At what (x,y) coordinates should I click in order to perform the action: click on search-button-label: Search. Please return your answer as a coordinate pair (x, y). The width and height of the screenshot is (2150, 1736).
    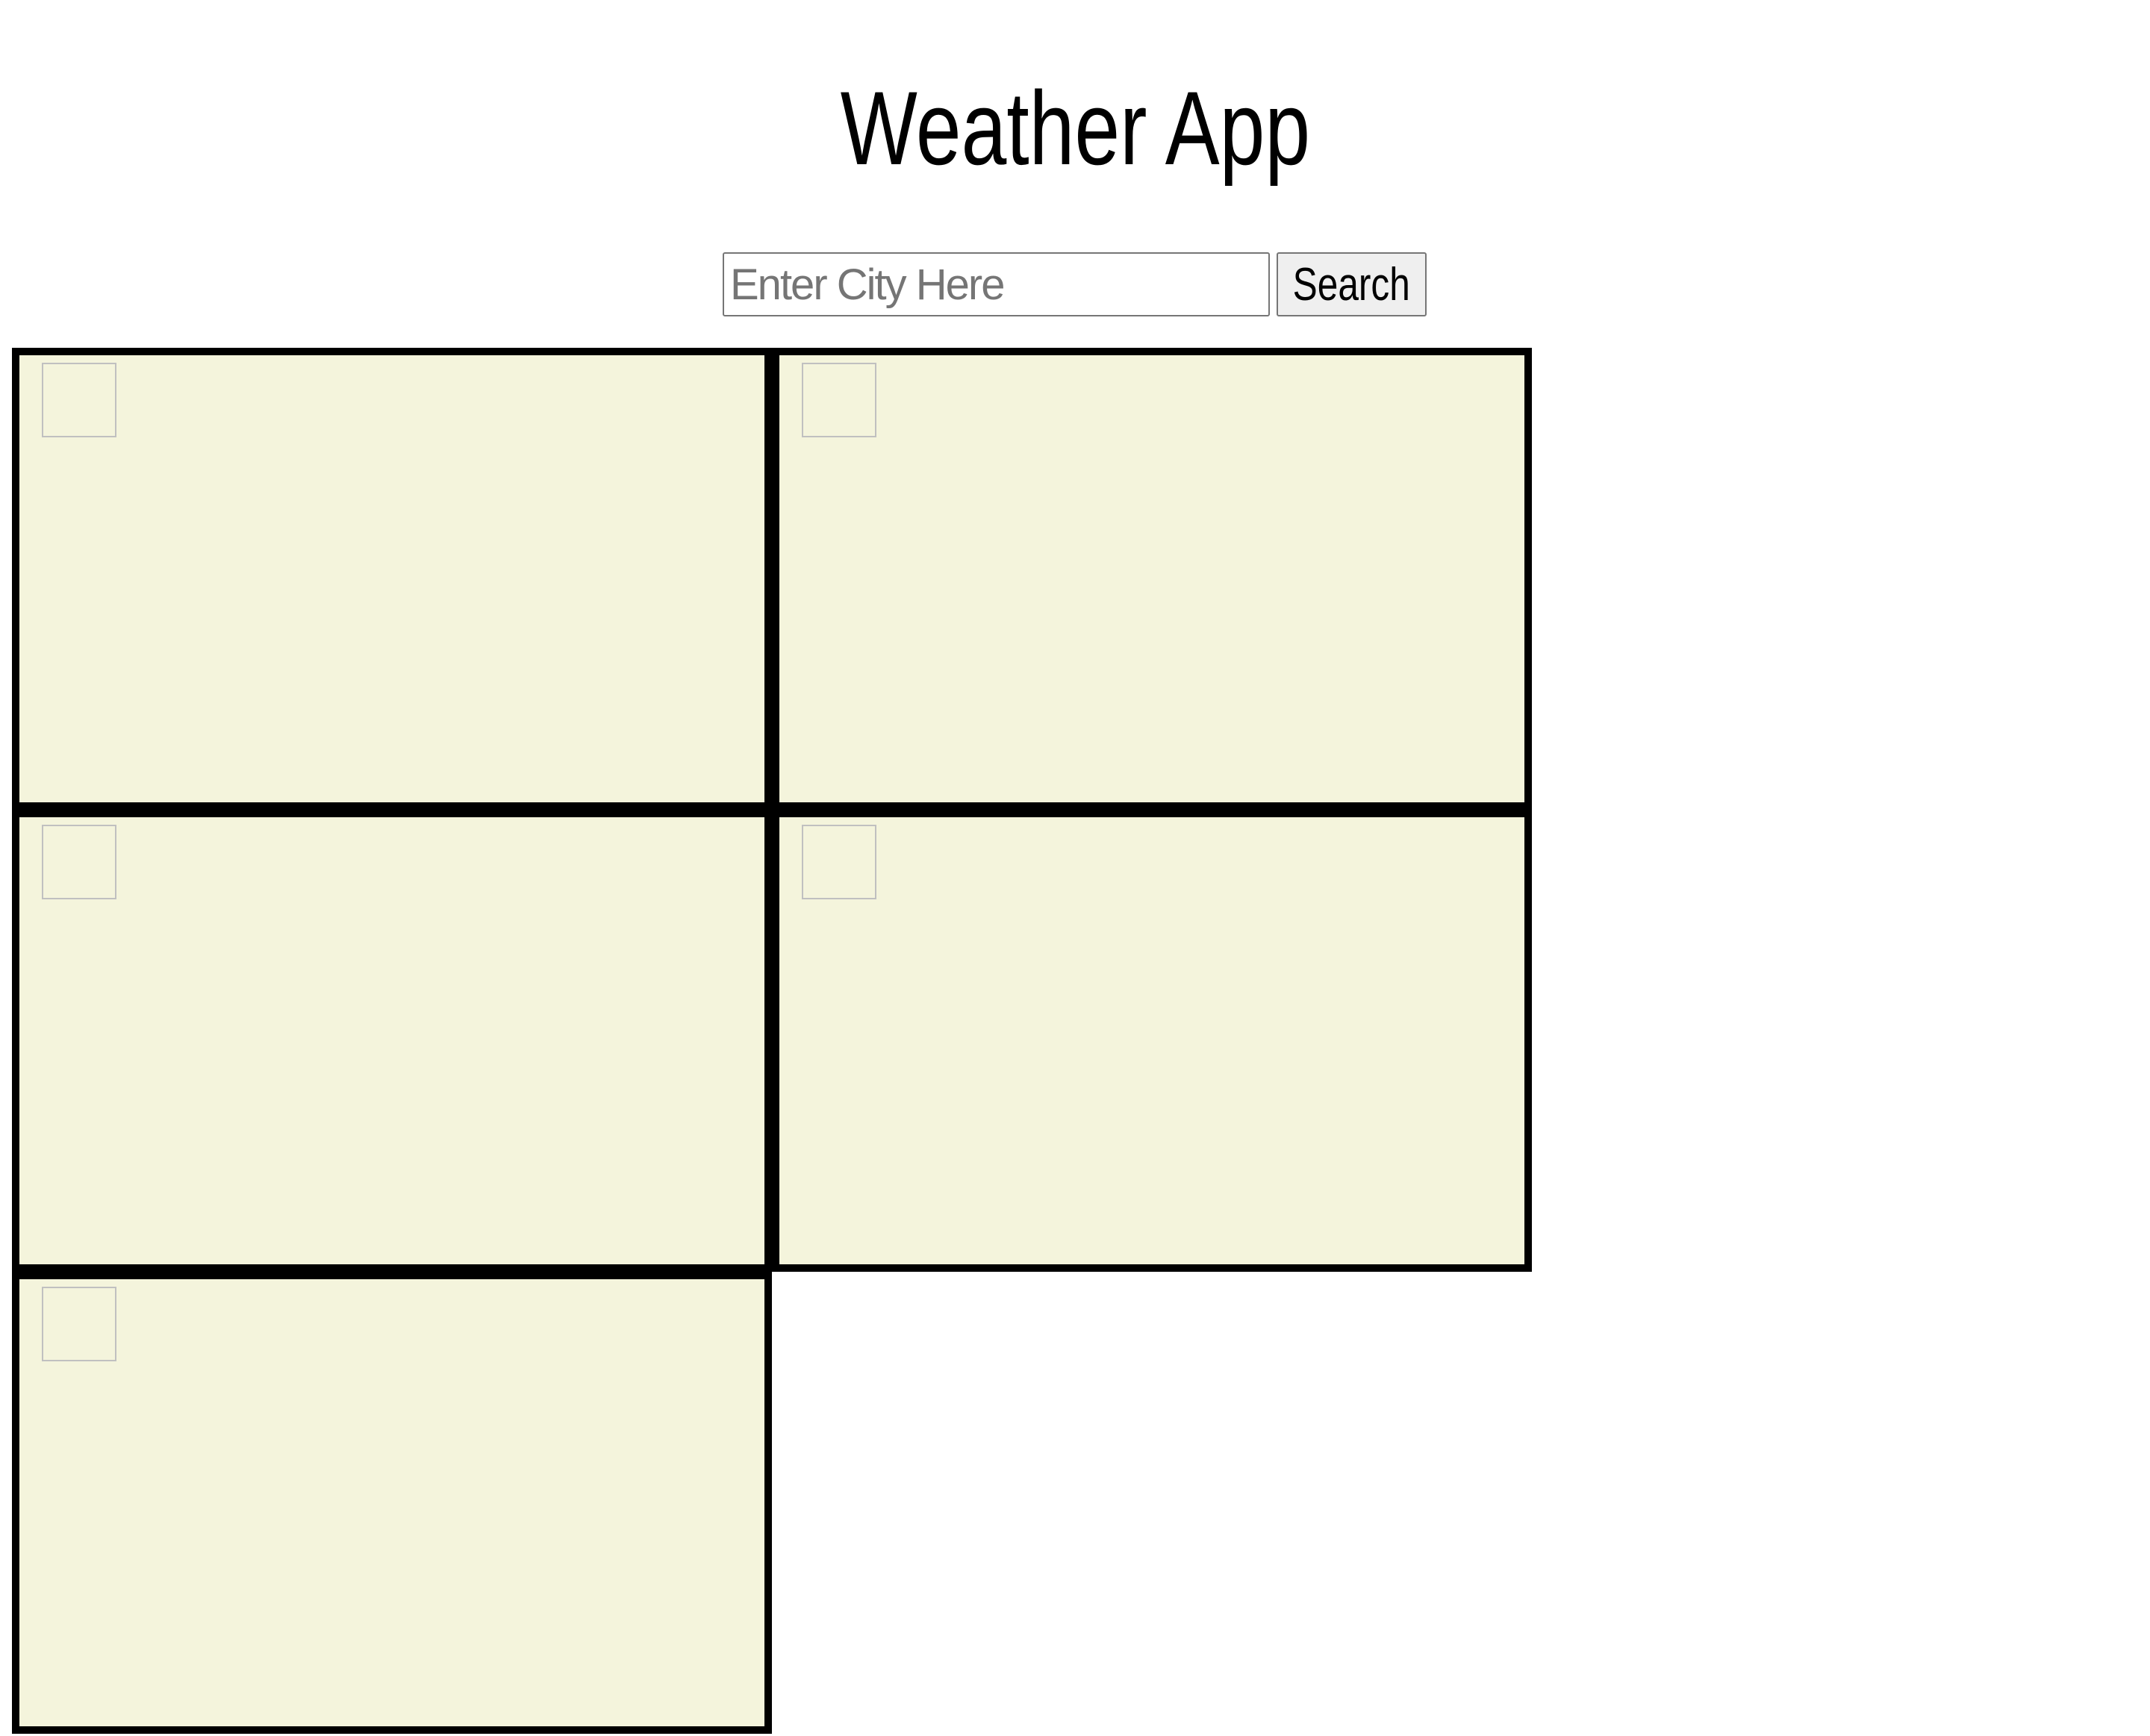
    Looking at the image, I should click on (1351, 284).